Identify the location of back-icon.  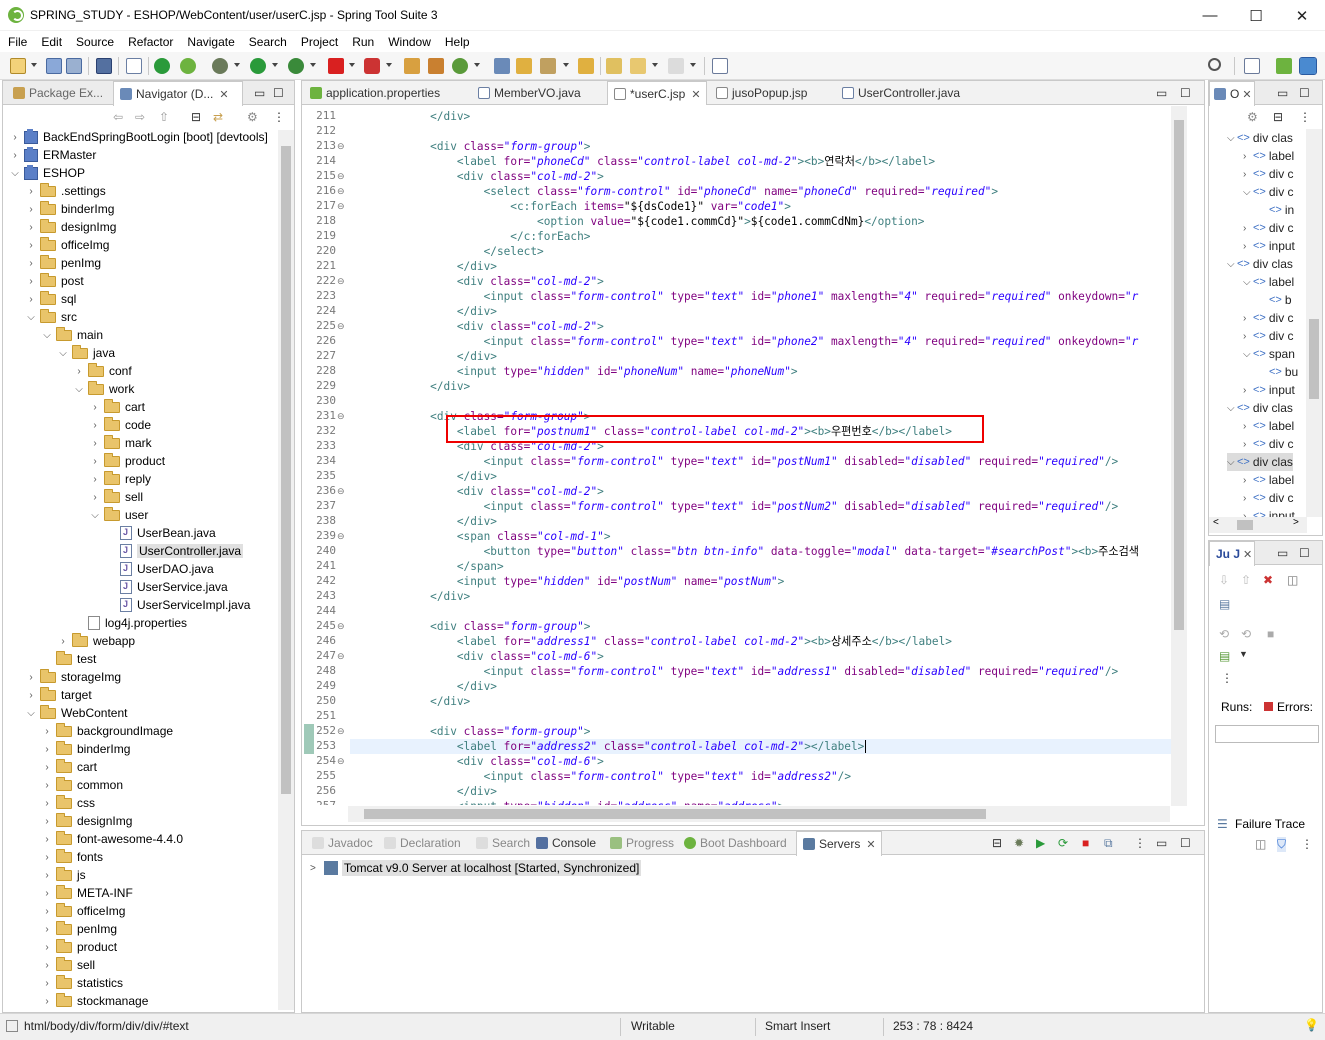
(638, 66).